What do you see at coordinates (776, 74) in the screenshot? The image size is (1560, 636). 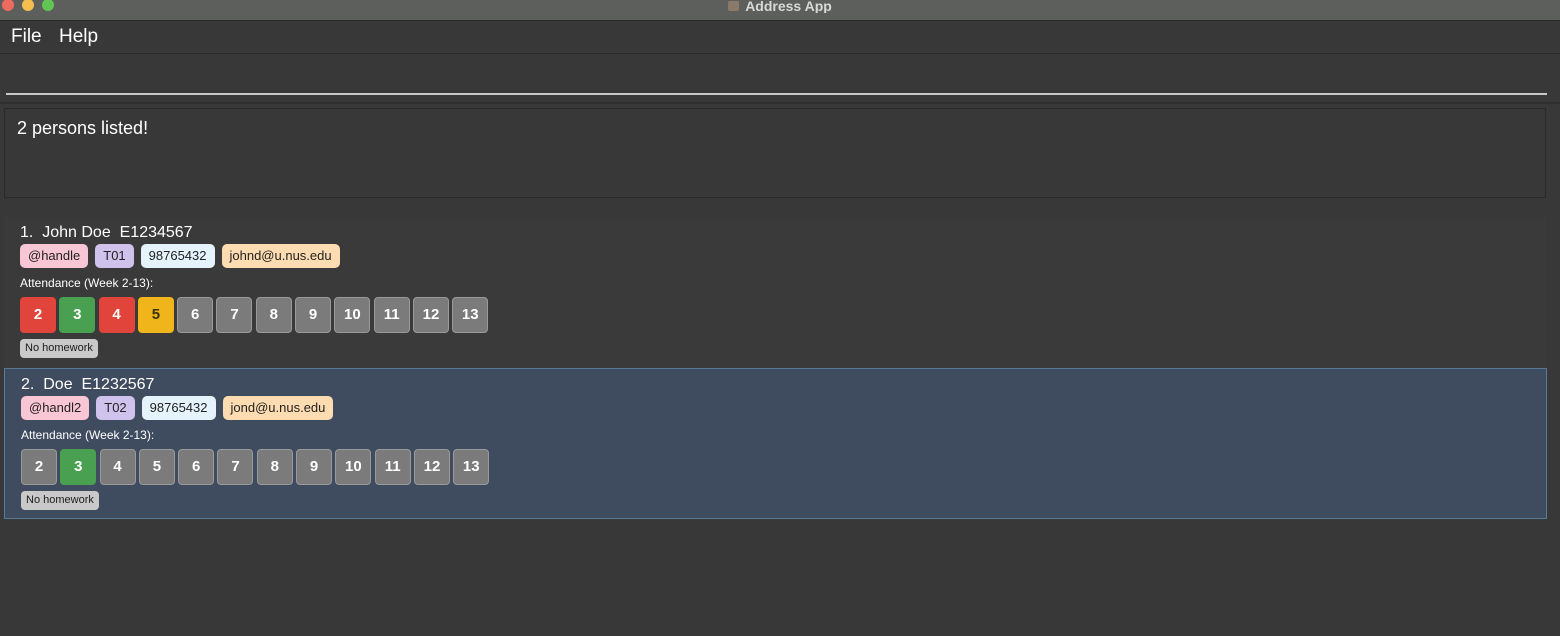 I see `command-input` at bounding box center [776, 74].